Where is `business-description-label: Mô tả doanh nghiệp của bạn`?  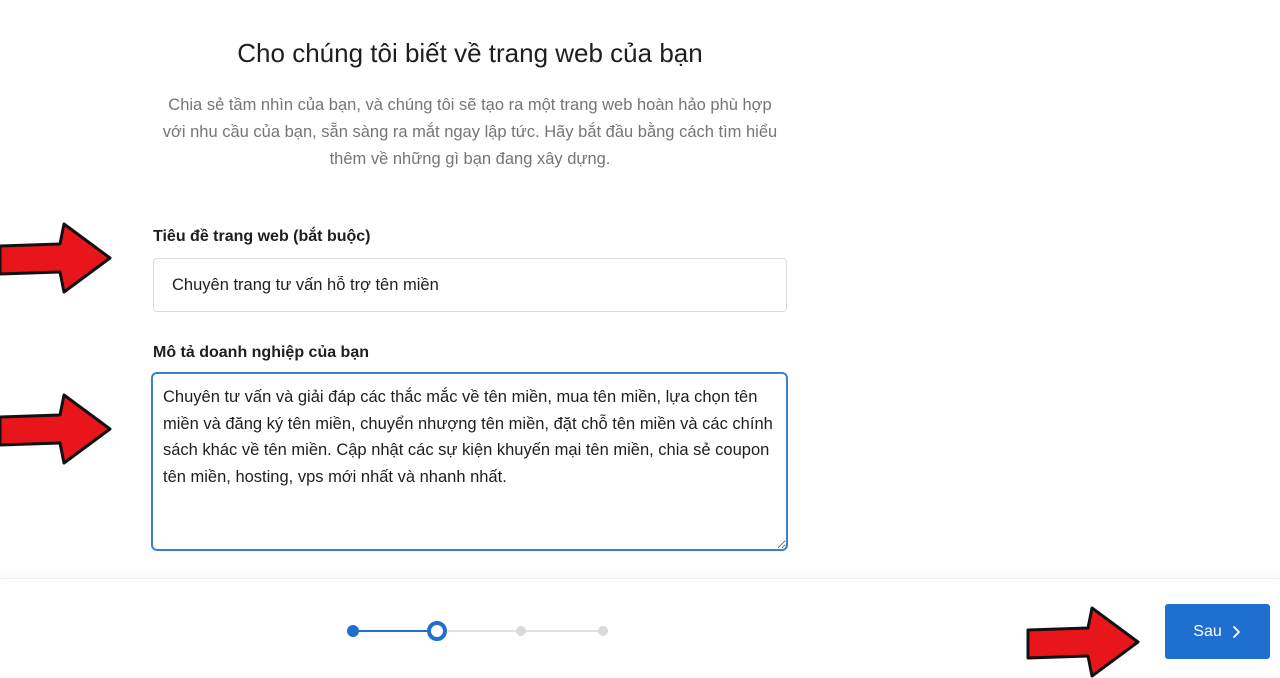
business-description-label: Mô tả doanh nghiệp của bạn is located at coordinates (261, 352).